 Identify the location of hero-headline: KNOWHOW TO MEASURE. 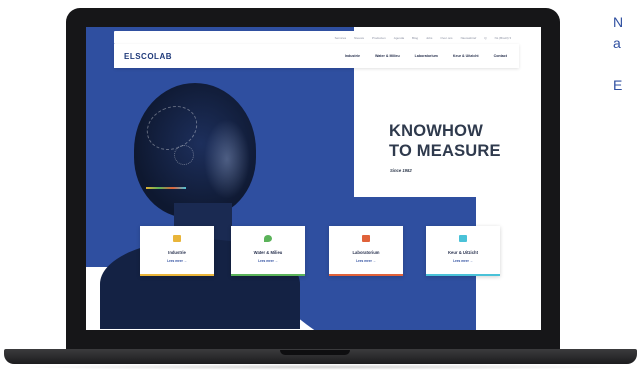
(445, 141).